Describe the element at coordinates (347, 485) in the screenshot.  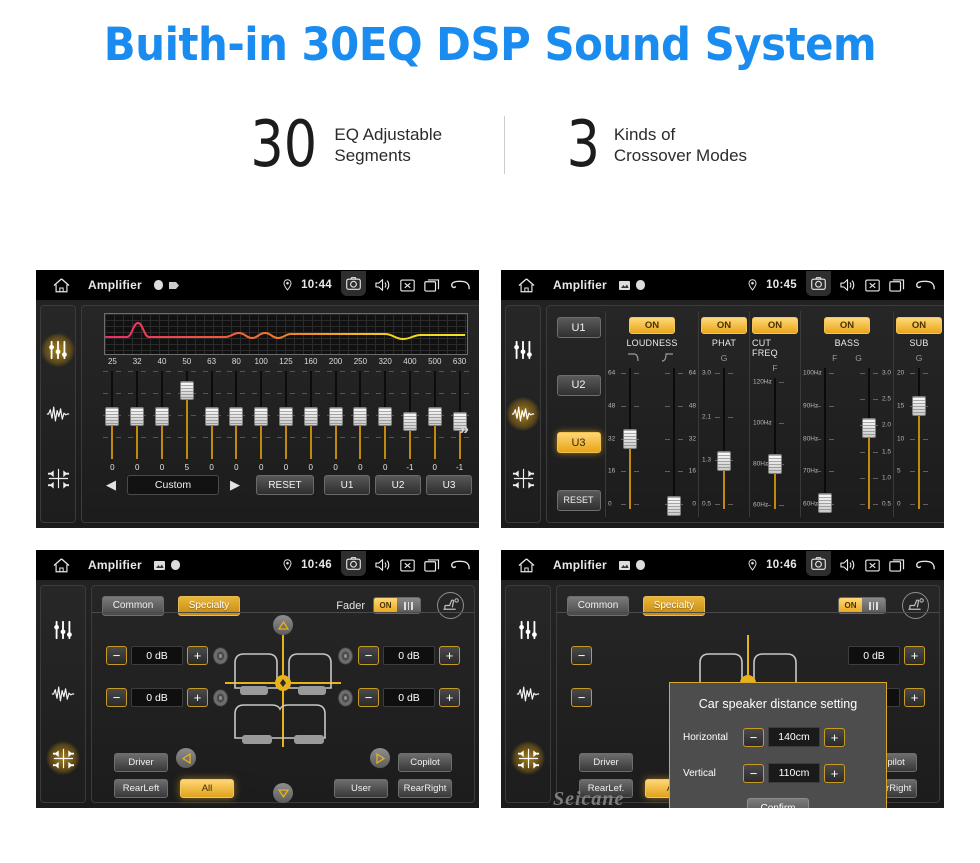
I see `preset-u1-button: U1` at that location.